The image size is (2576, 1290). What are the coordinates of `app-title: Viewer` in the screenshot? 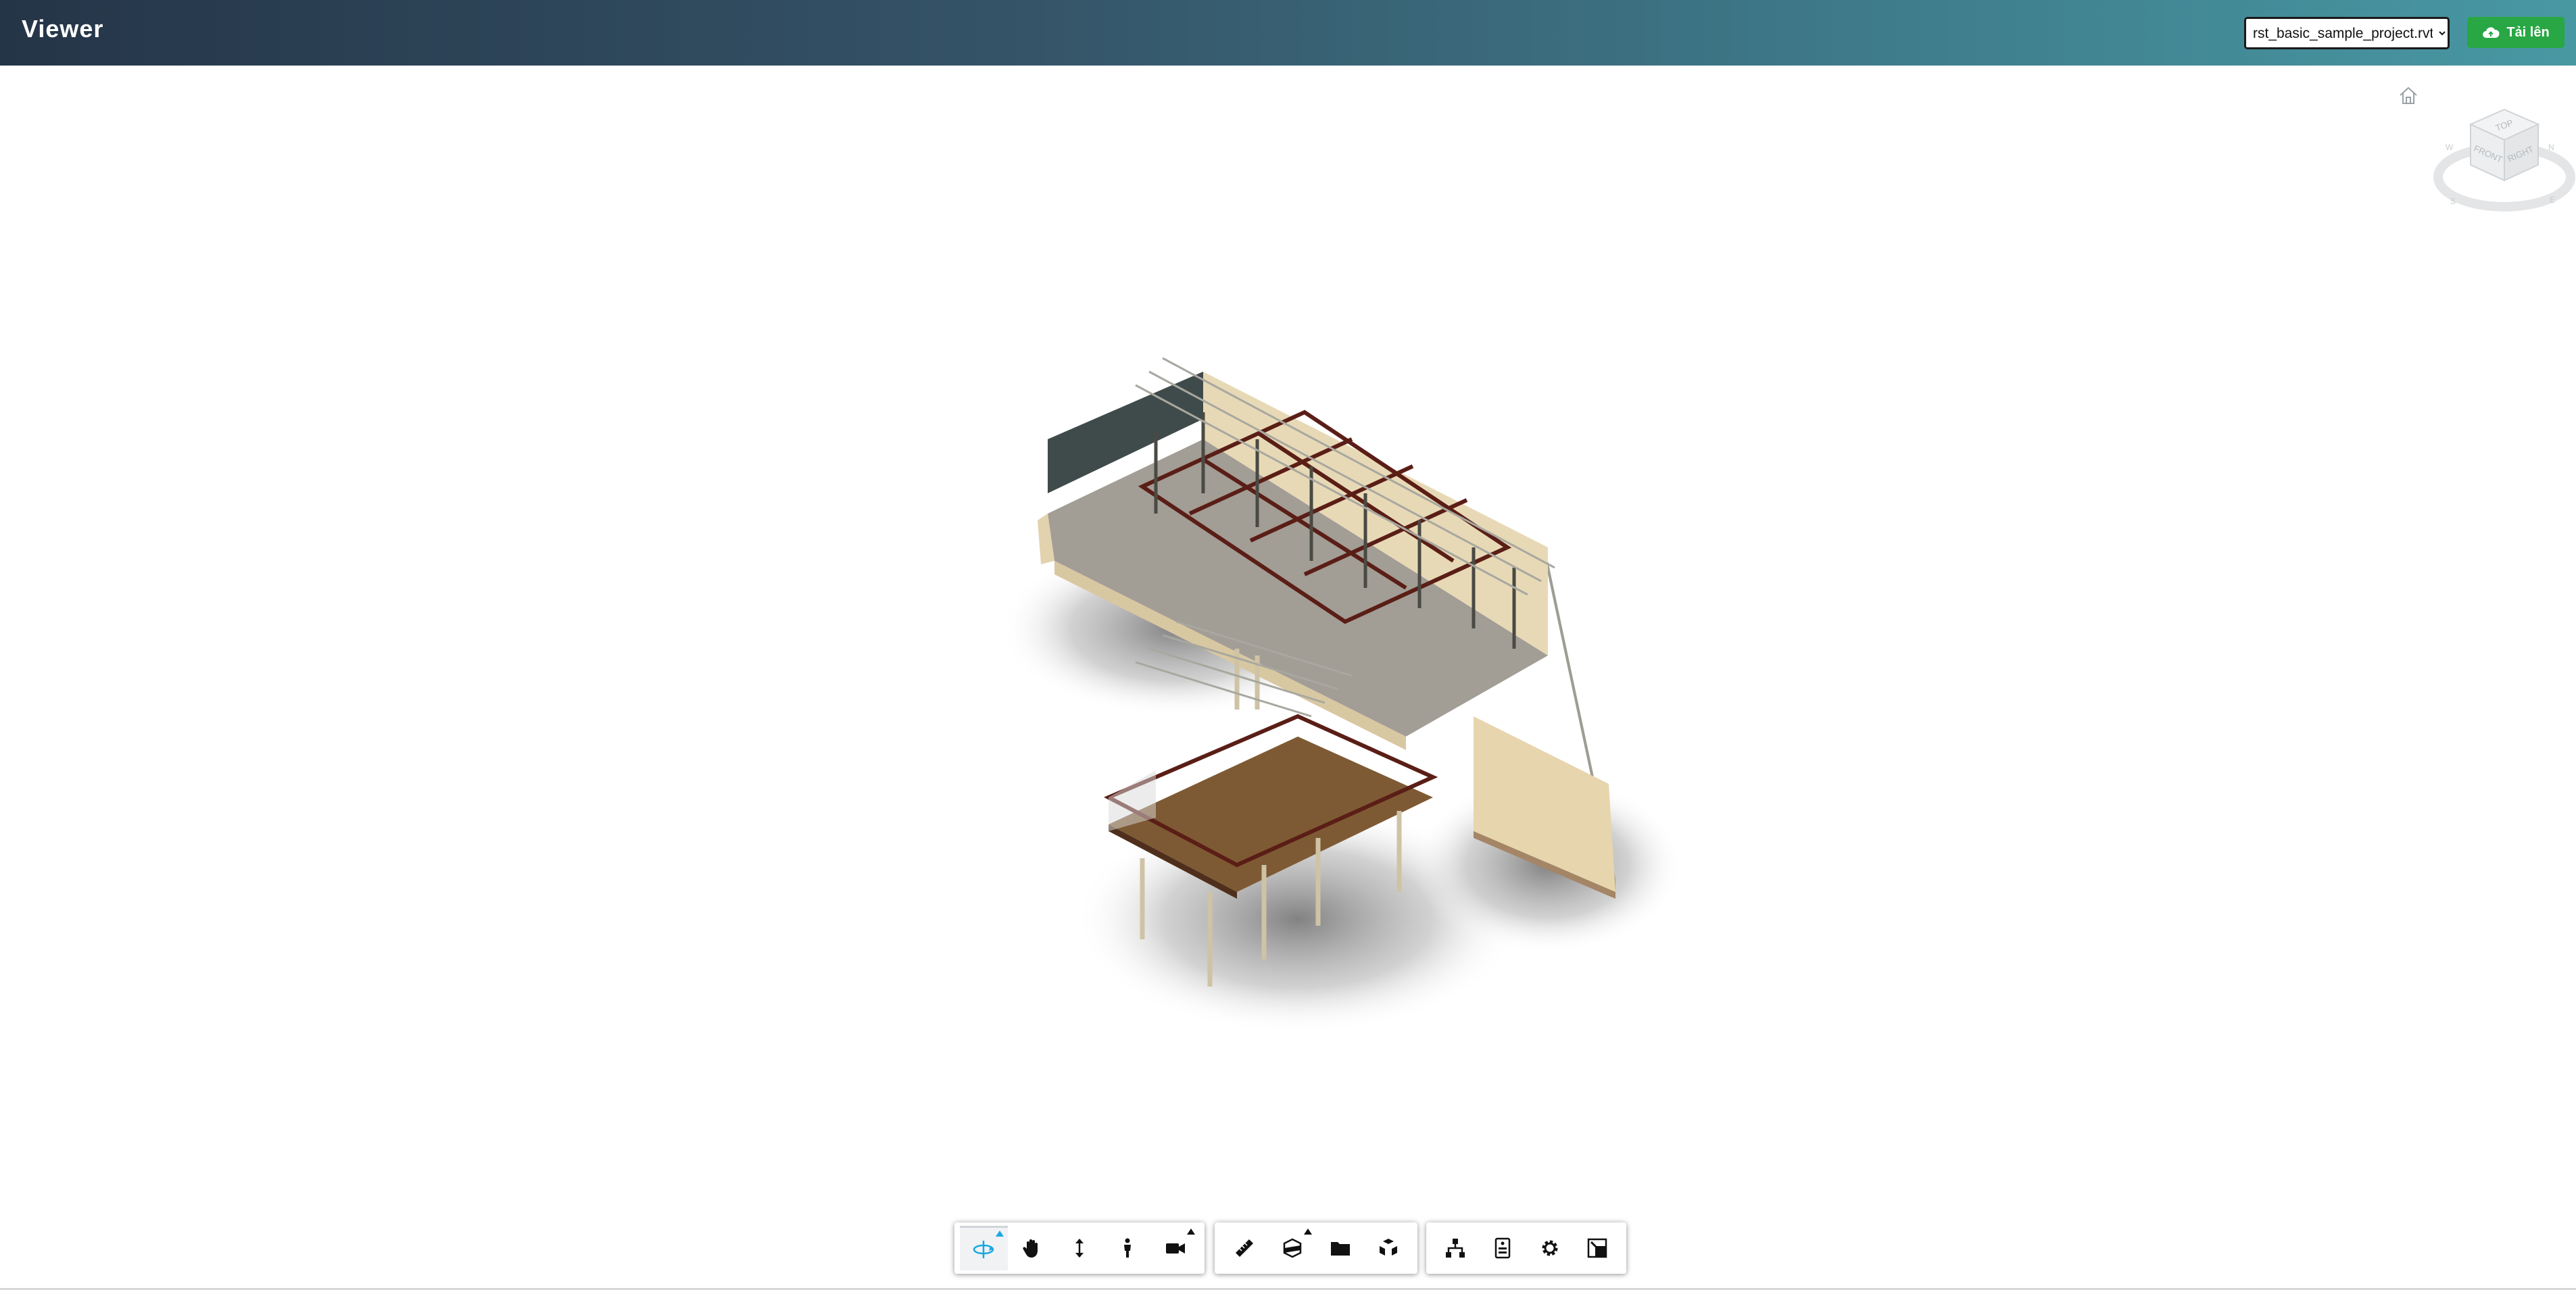 It's located at (63, 29).